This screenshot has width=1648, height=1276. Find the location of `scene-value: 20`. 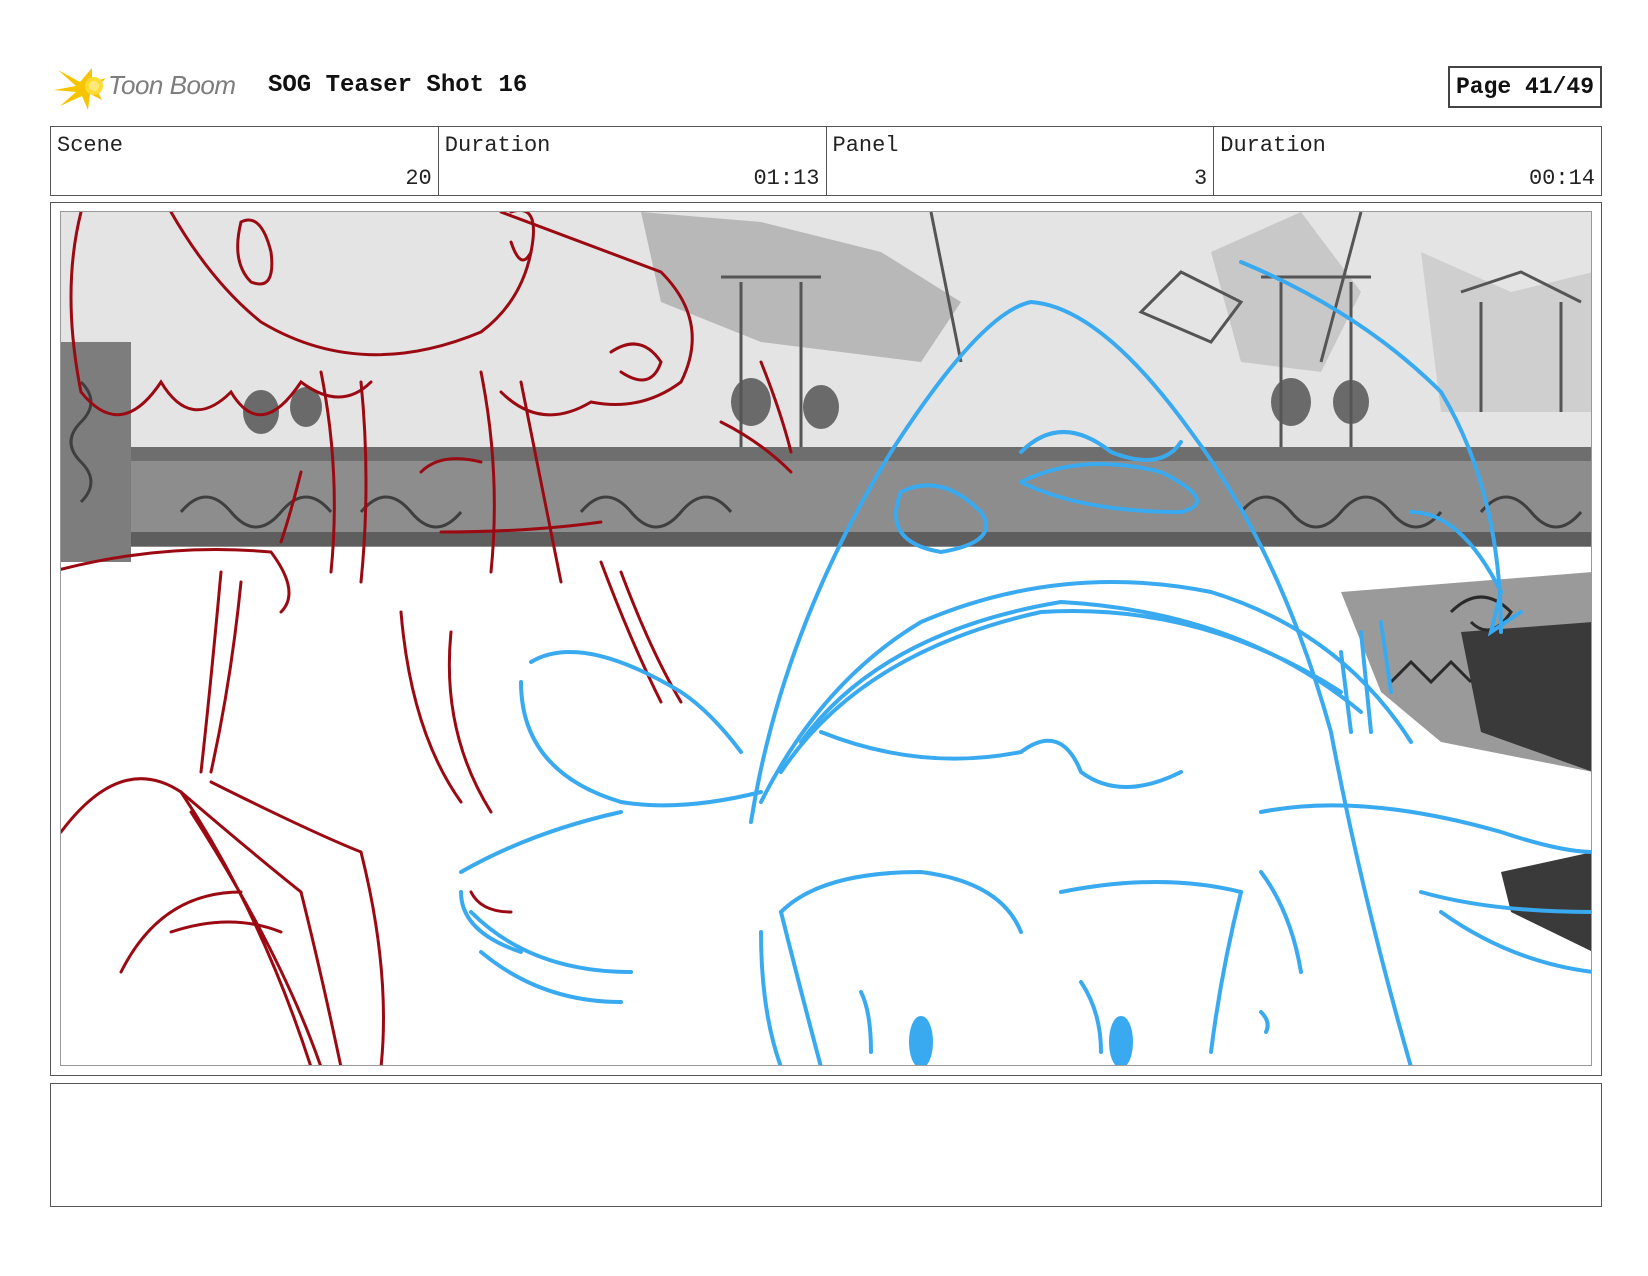

scene-value: 20 is located at coordinates (418, 178).